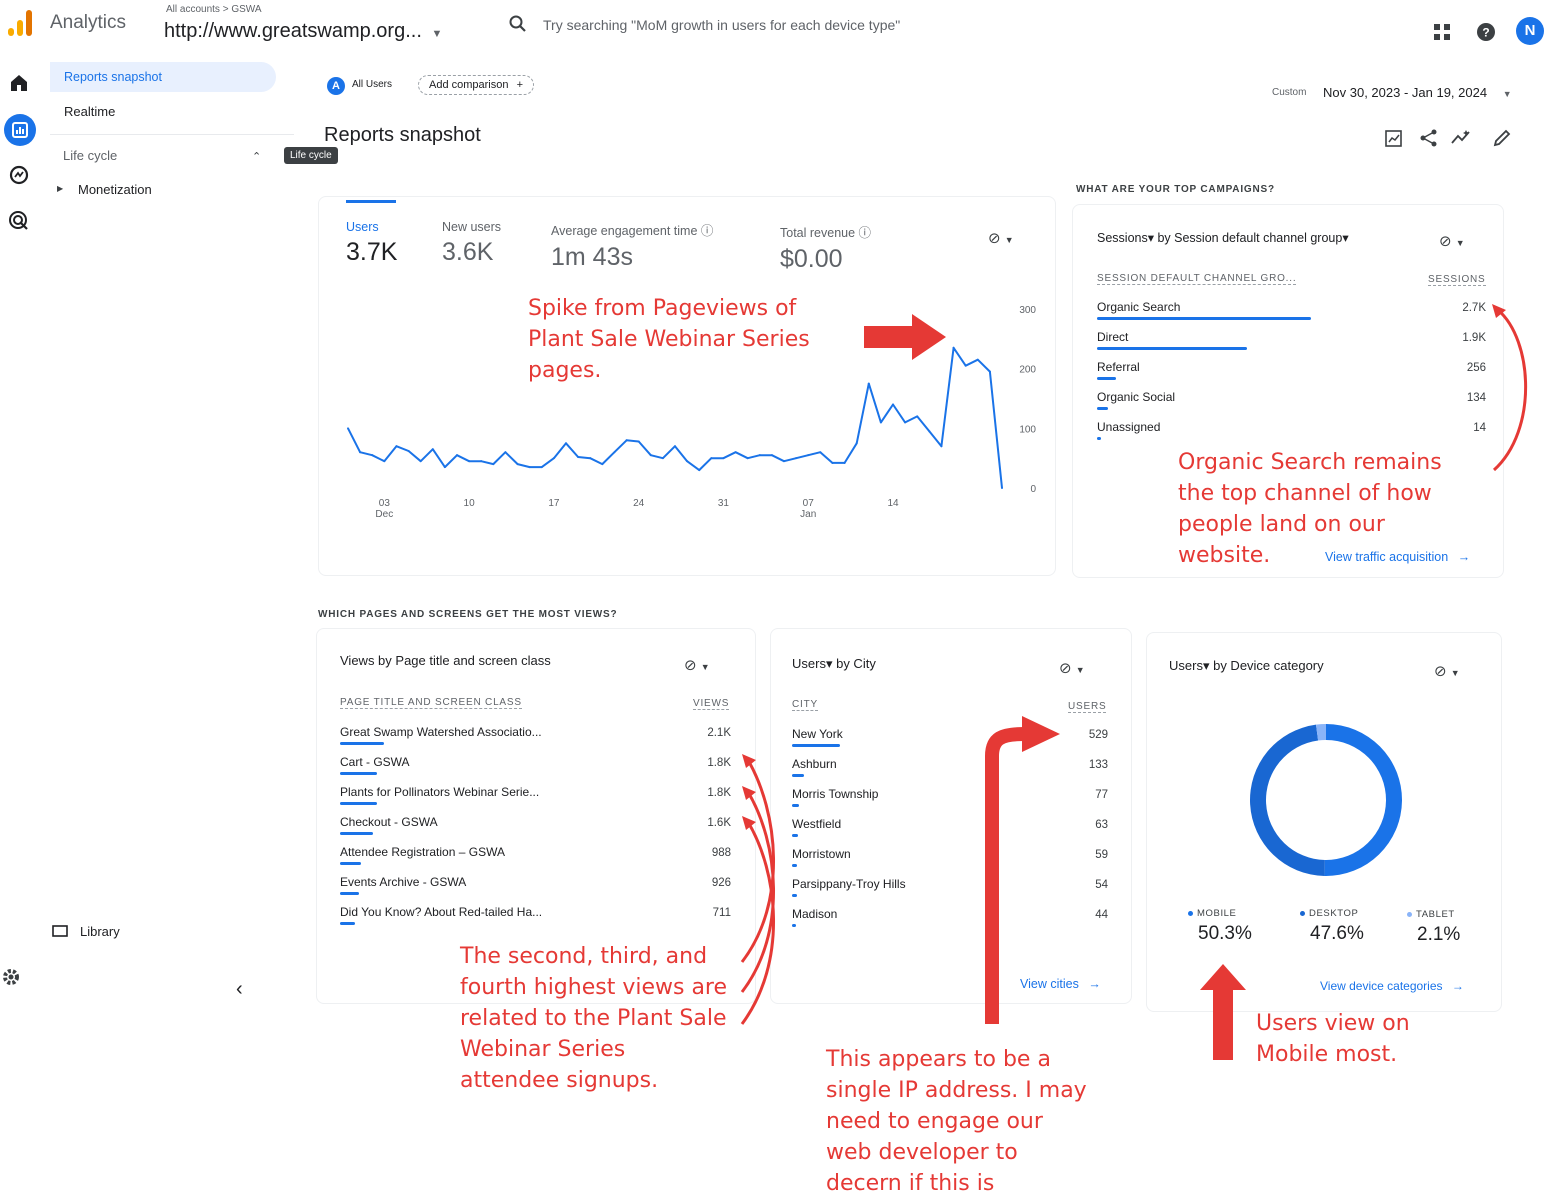 This screenshot has height=1199, width=1546. I want to click on view-device-categories-link: View device categories →, so click(1392, 986).